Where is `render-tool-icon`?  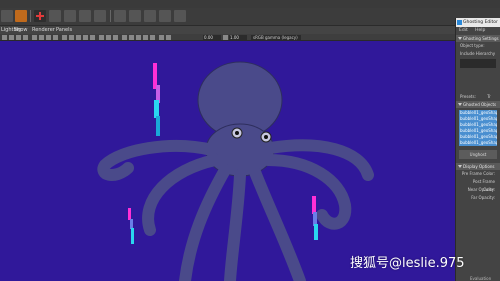
render-tool-icon is located at coordinates (21, 16).